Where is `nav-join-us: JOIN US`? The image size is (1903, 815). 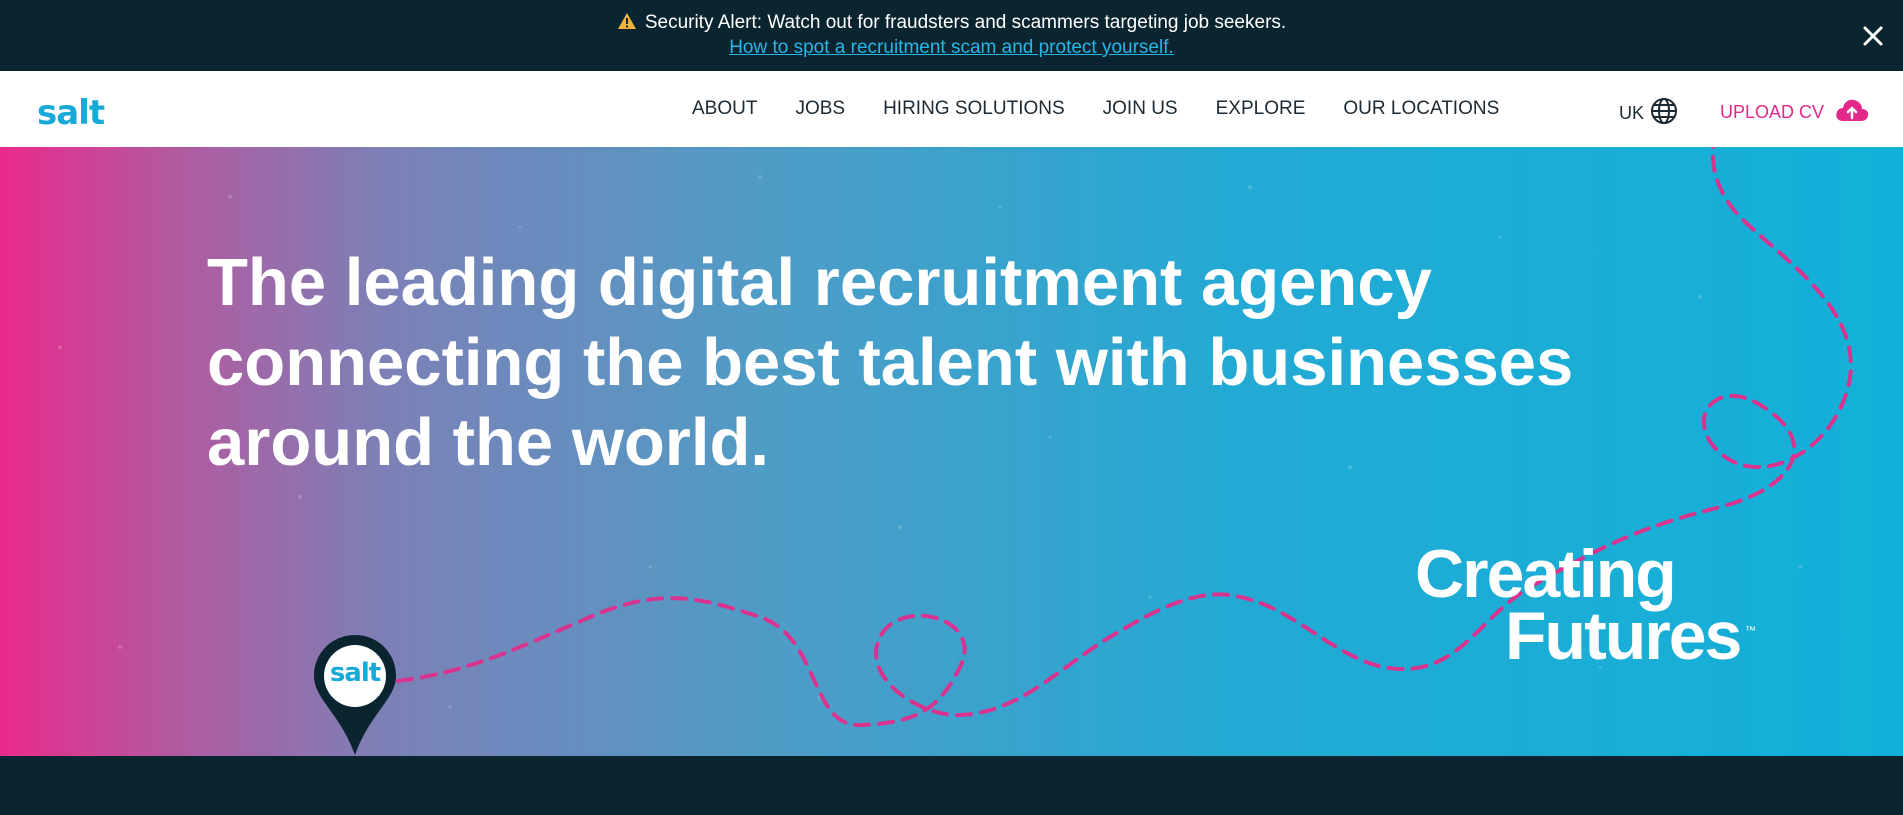 nav-join-us: JOIN US is located at coordinates (1140, 109).